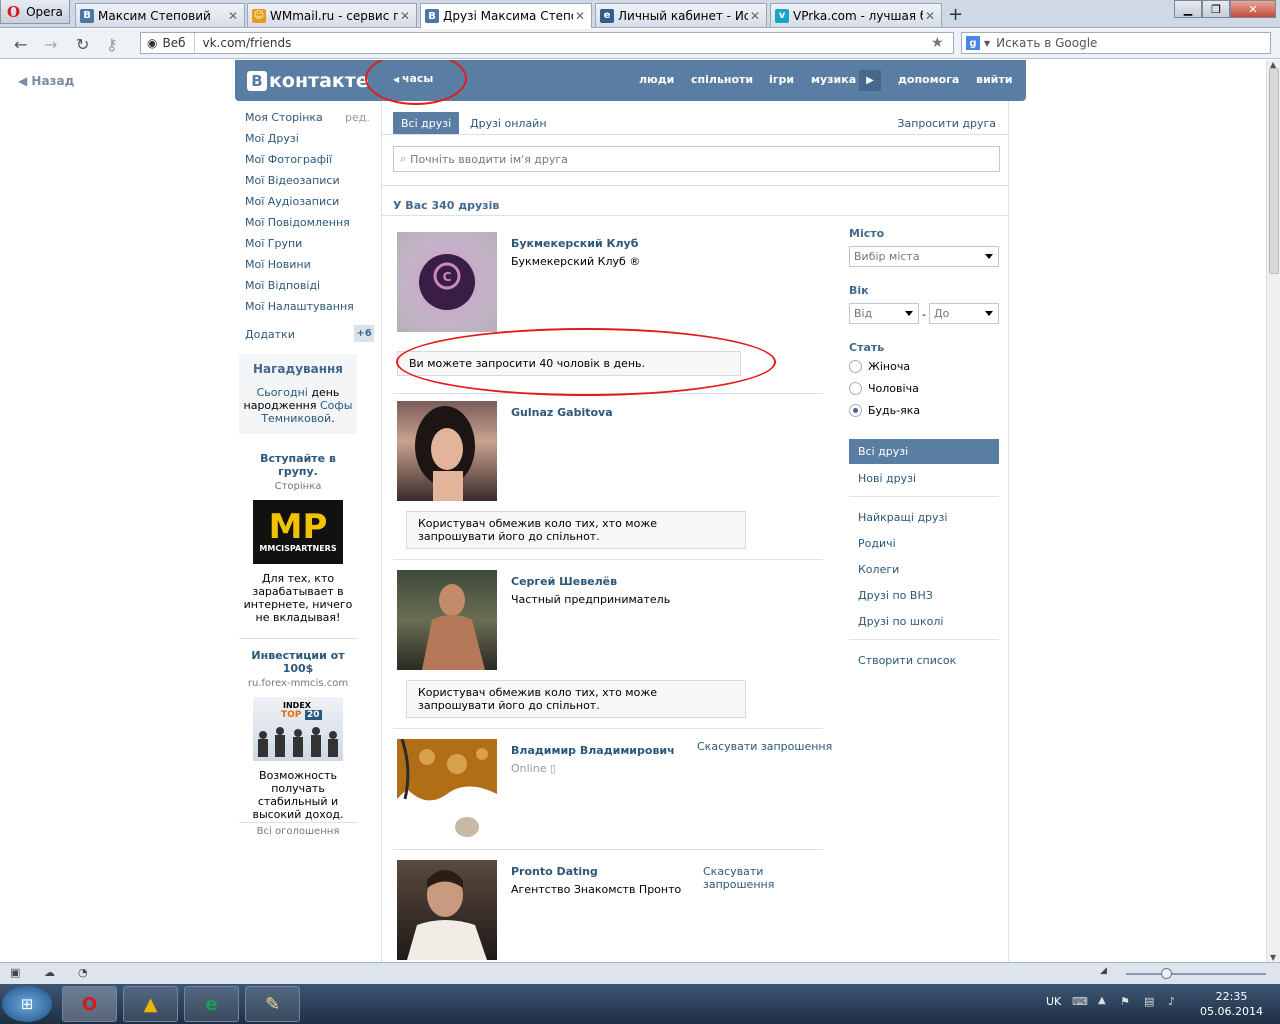  I want to click on filter-best-friends: Найкращі друзі, so click(924, 517).